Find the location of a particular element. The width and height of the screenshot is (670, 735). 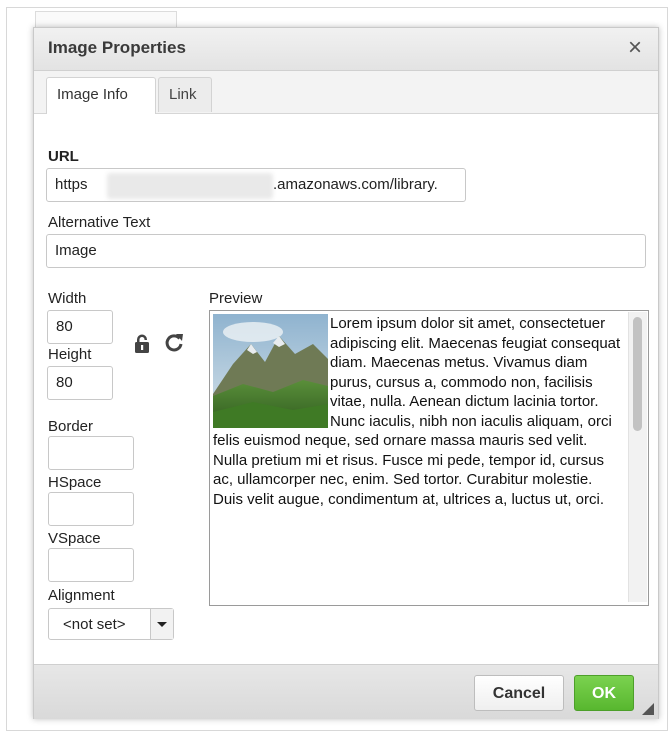

dialog-titlebar: Image Properties × is located at coordinates (346, 49).